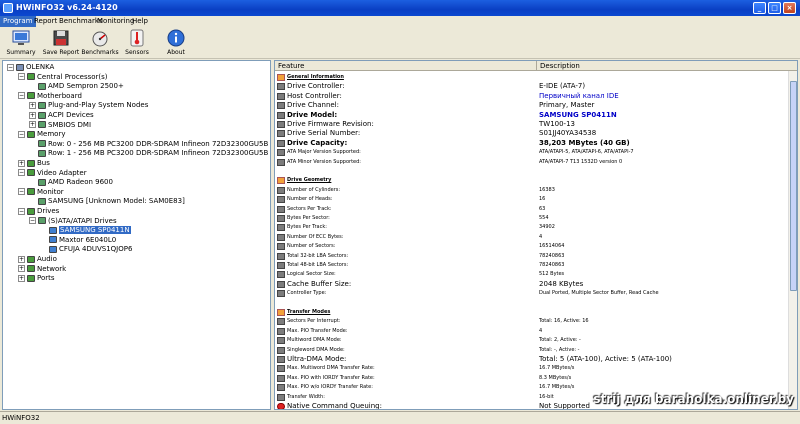  Describe the element at coordinates (88, 105) in the screenshot. I see `tree-item: + Plug-and-Play System Nodes` at that location.